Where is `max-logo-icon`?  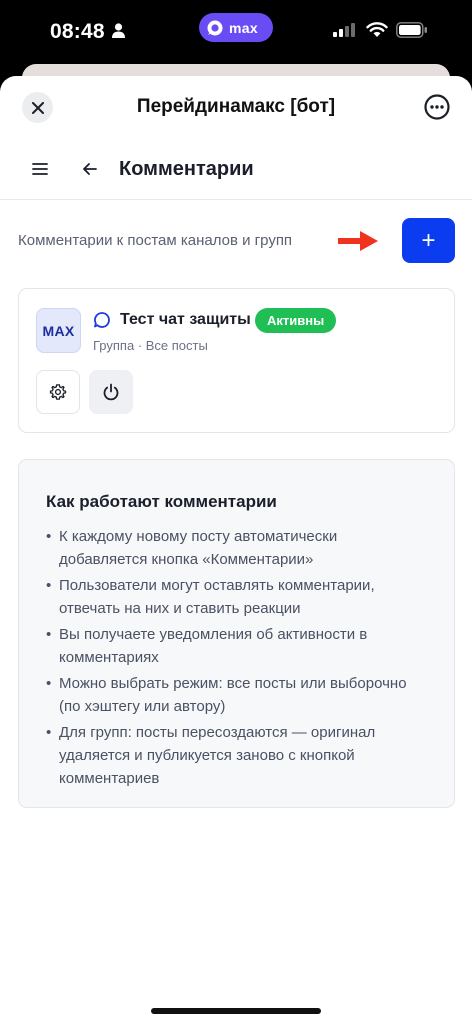 max-logo-icon is located at coordinates (215, 27).